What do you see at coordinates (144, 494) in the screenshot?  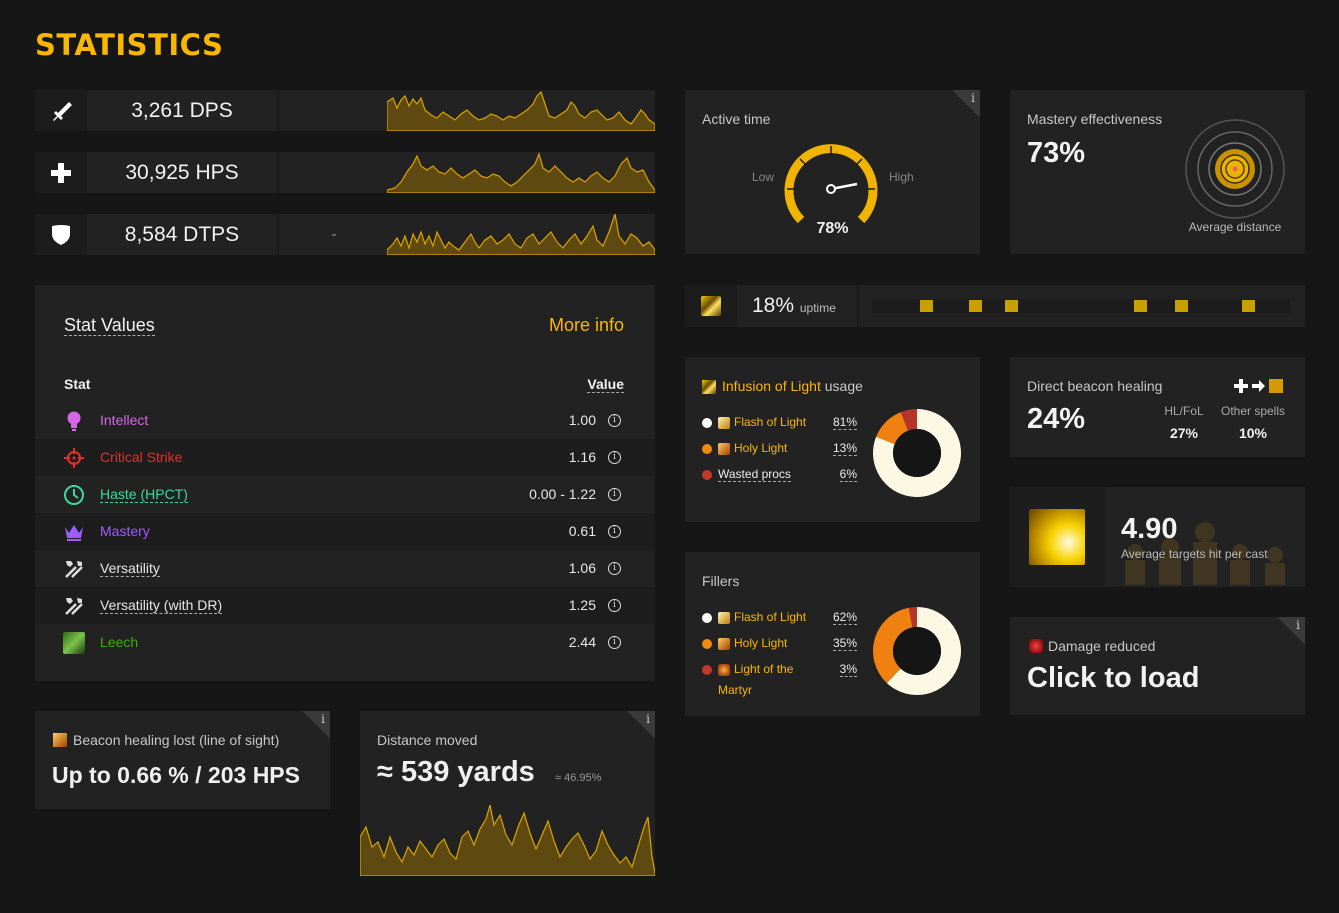 I see `stat-name: Haste (HPCT)` at bounding box center [144, 494].